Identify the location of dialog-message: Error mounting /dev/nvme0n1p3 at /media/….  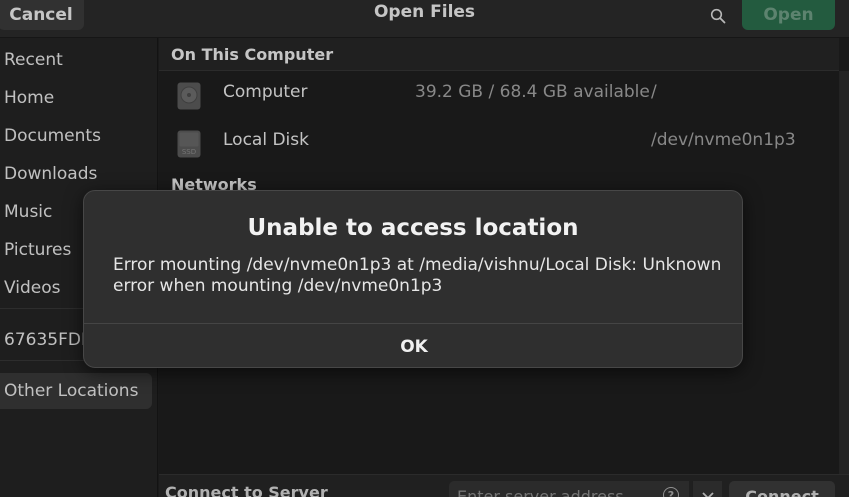
(417, 275).